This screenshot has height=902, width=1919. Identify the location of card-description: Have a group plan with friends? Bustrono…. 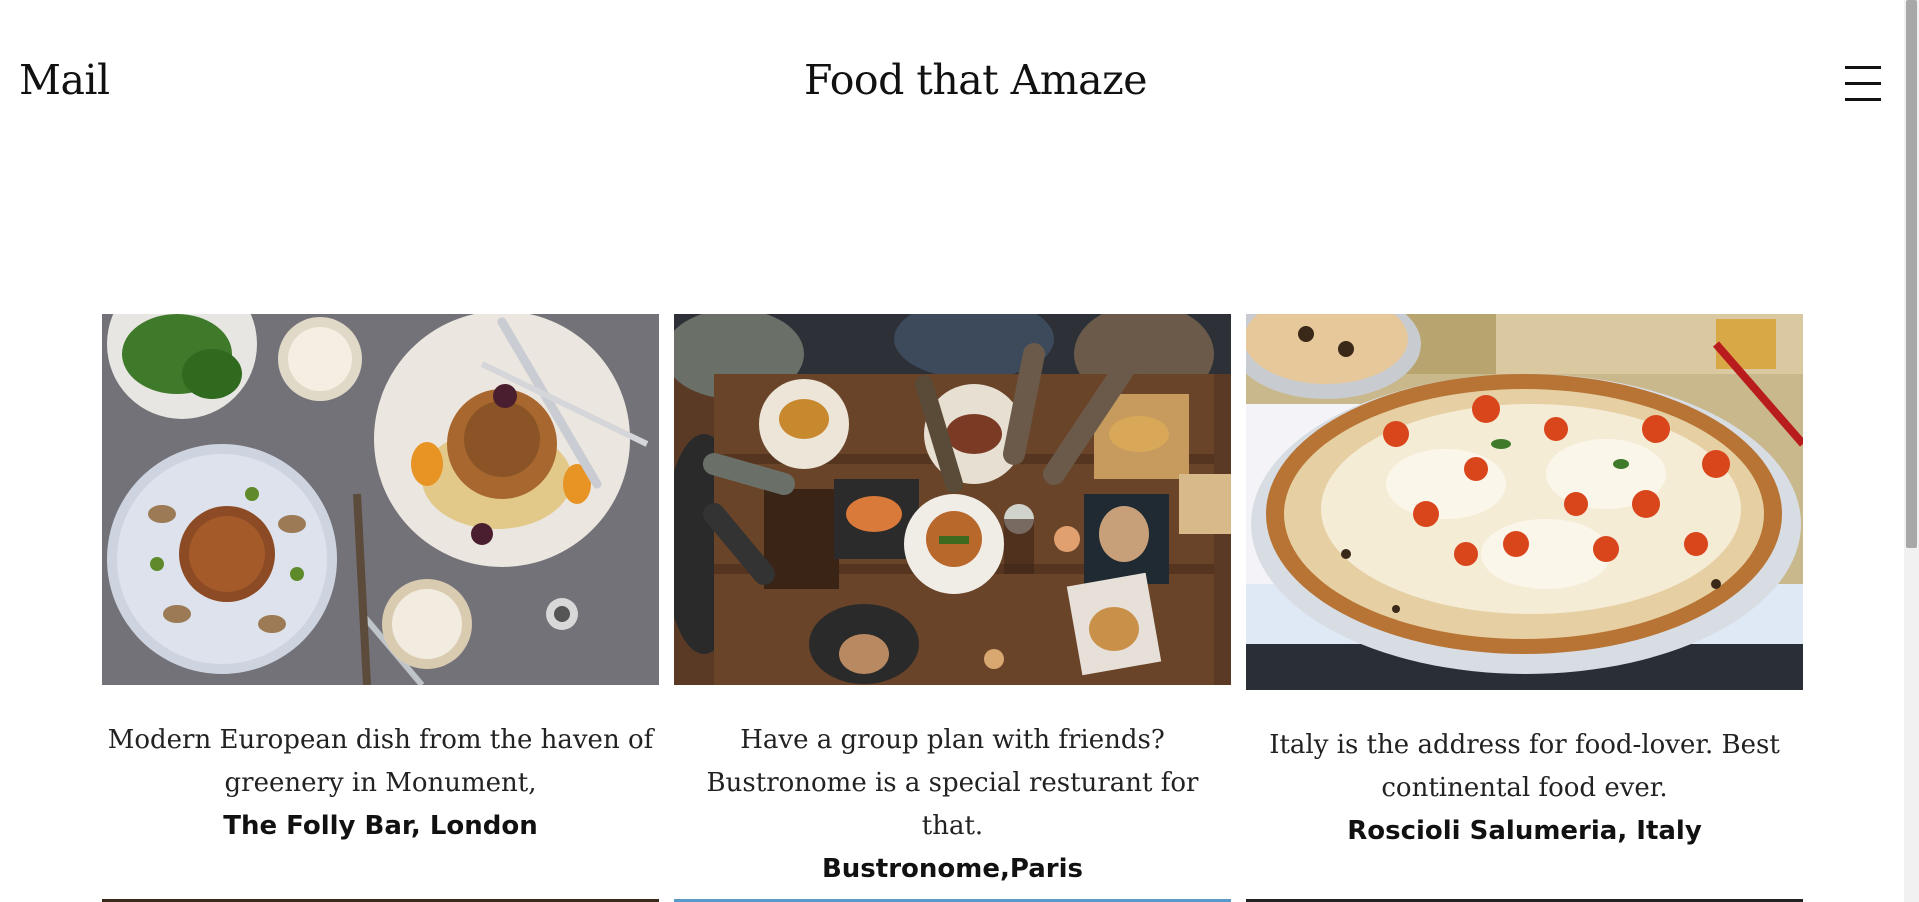
(952, 783).